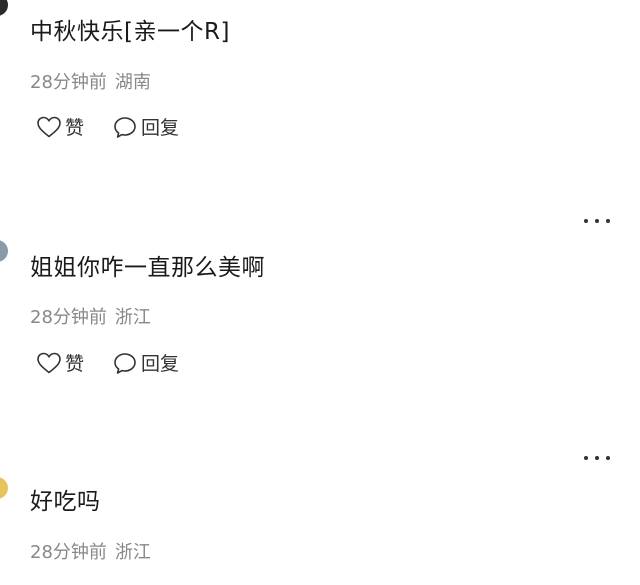  I want to click on comment-text: 中秋快乐[亲一个R], so click(130, 32).